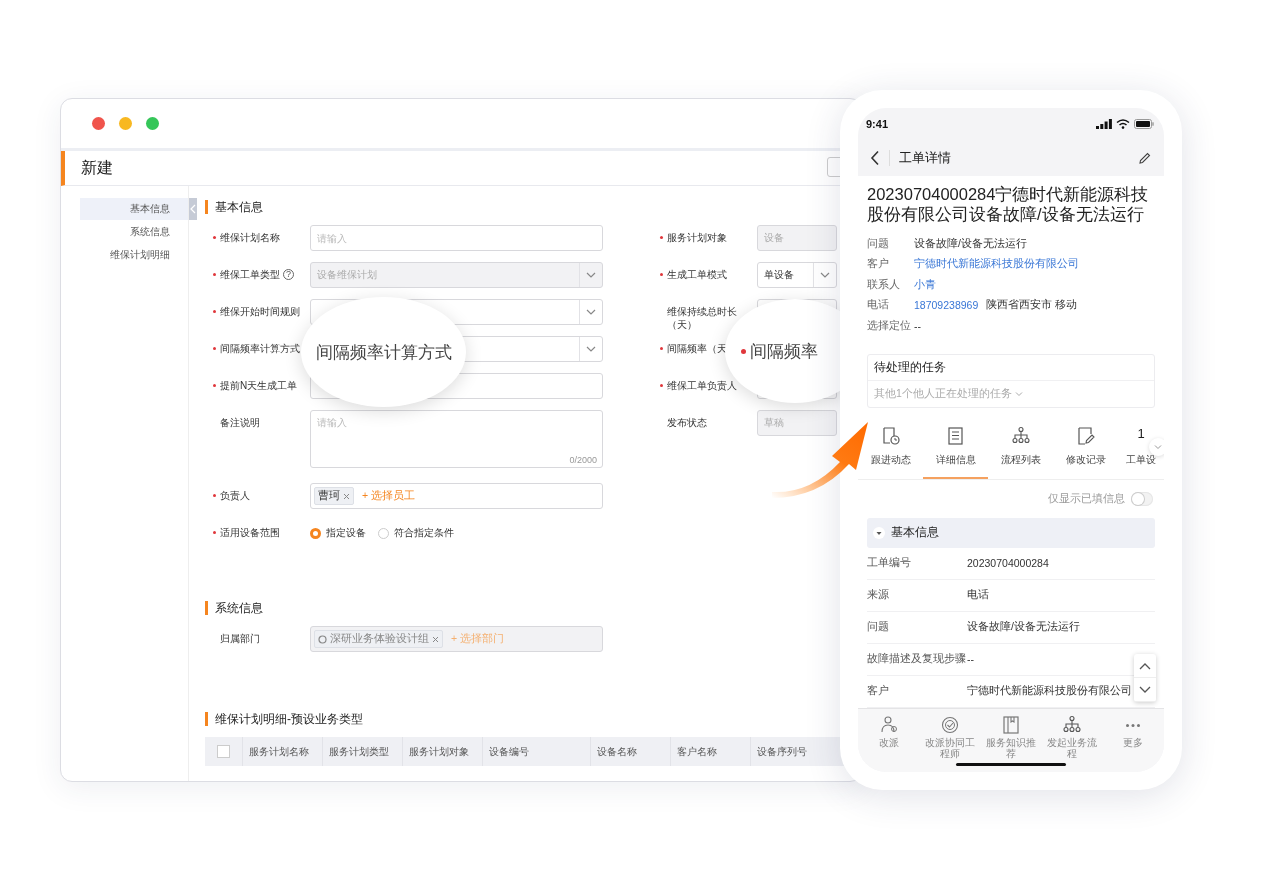  What do you see at coordinates (1023, 627) in the screenshot?
I see `detail-value: 设备故障/设备无法运行` at bounding box center [1023, 627].